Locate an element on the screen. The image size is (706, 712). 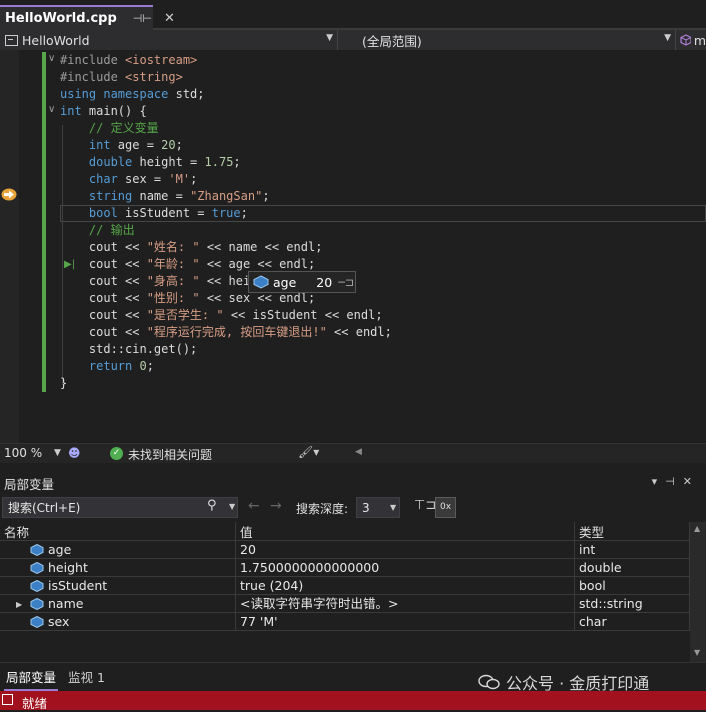
scroll-left-icon: ◀ is located at coordinates (358, 452).